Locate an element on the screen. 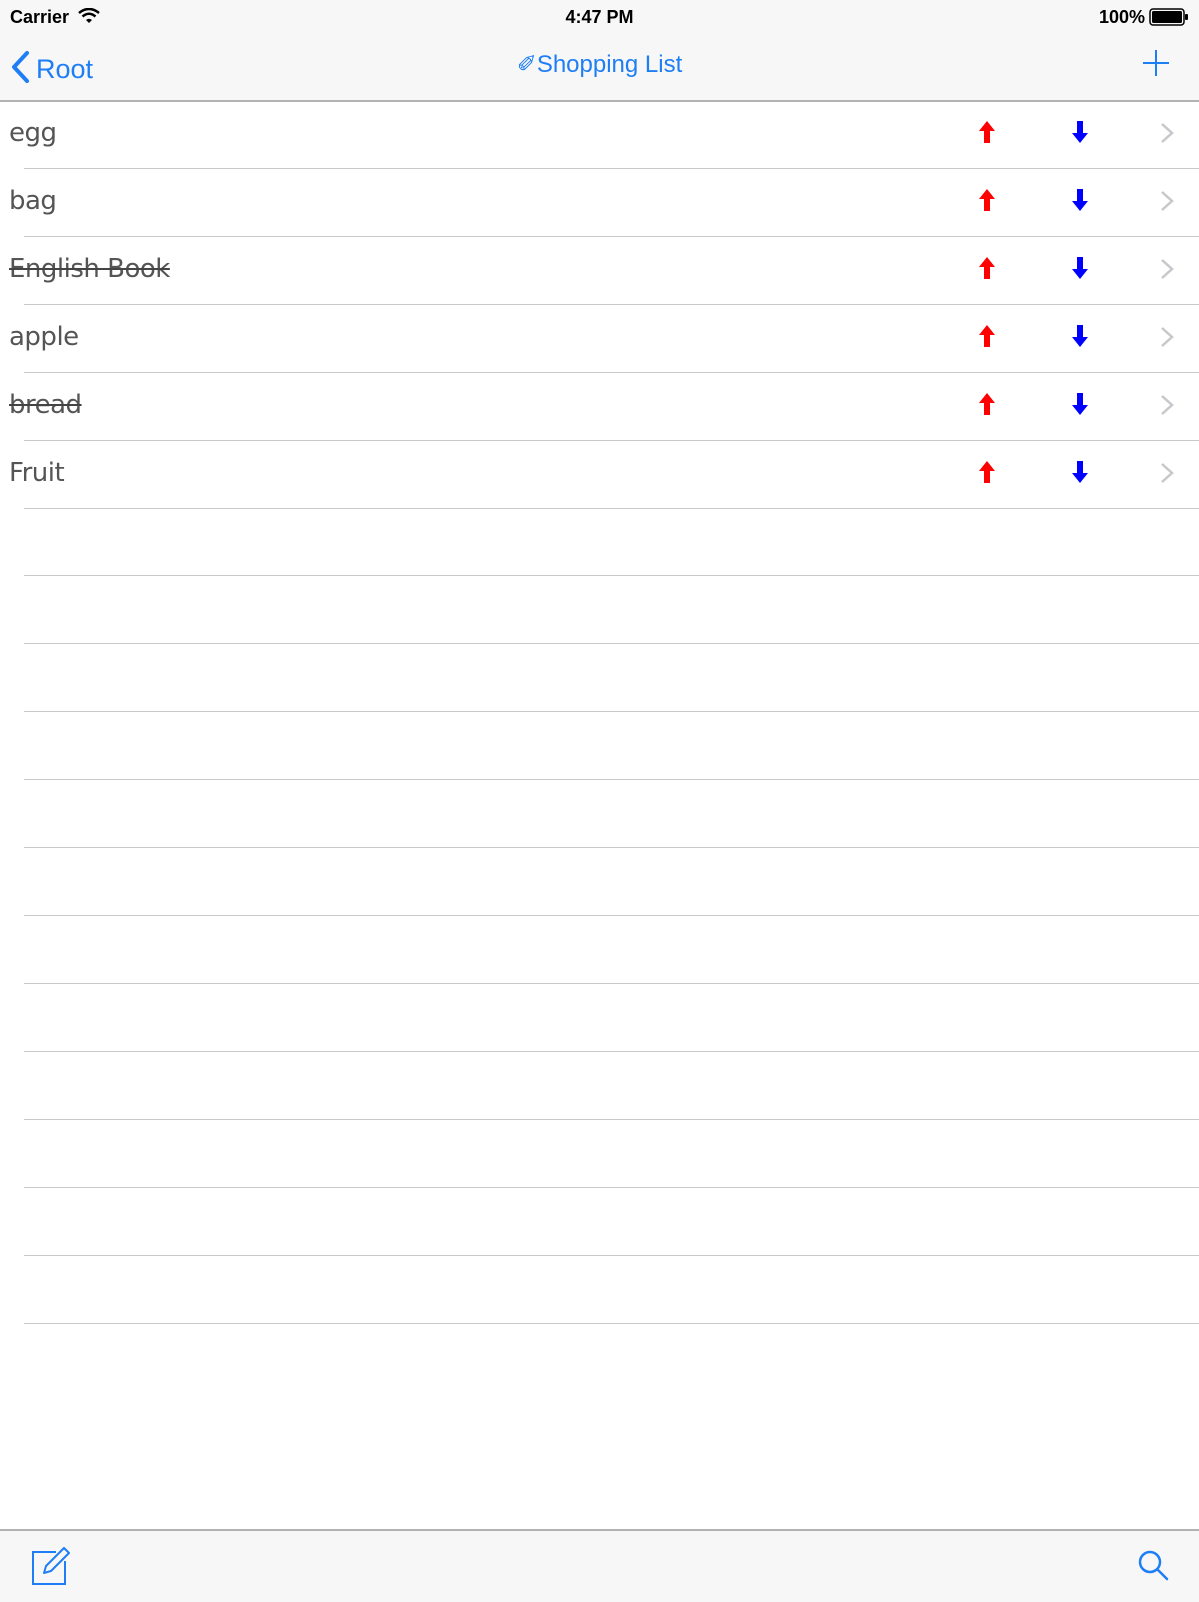 The image size is (1199, 1602). page-title: ✐Shopping List is located at coordinates (599, 64).